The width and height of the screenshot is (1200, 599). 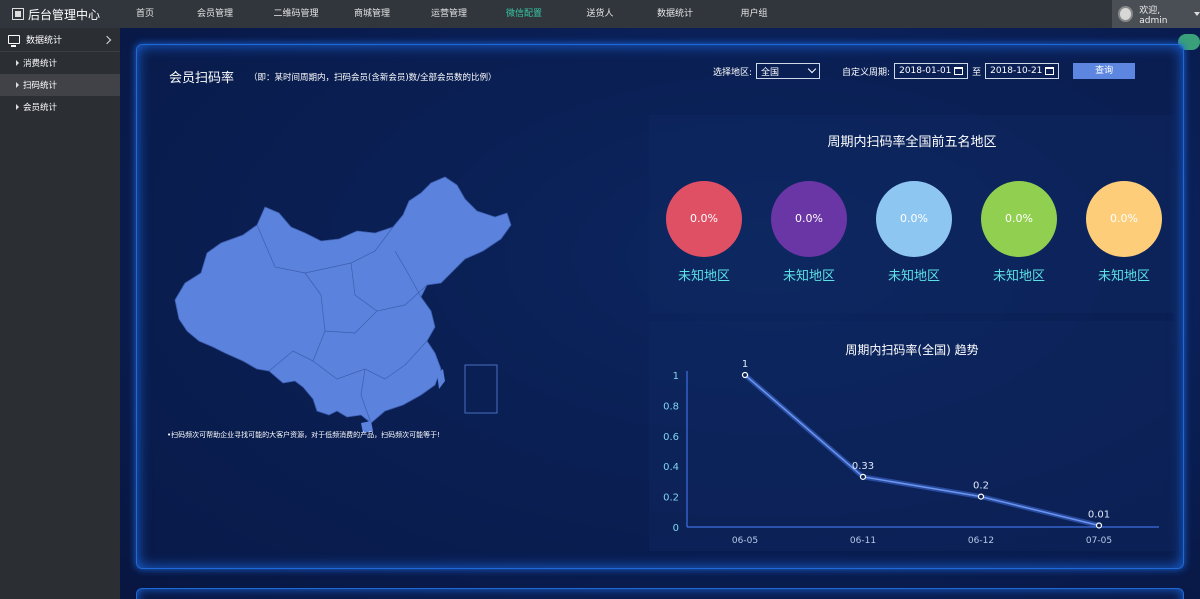 What do you see at coordinates (296, 14) in the screenshot?
I see `nav-item-qrcodes: 二维码管理` at bounding box center [296, 14].